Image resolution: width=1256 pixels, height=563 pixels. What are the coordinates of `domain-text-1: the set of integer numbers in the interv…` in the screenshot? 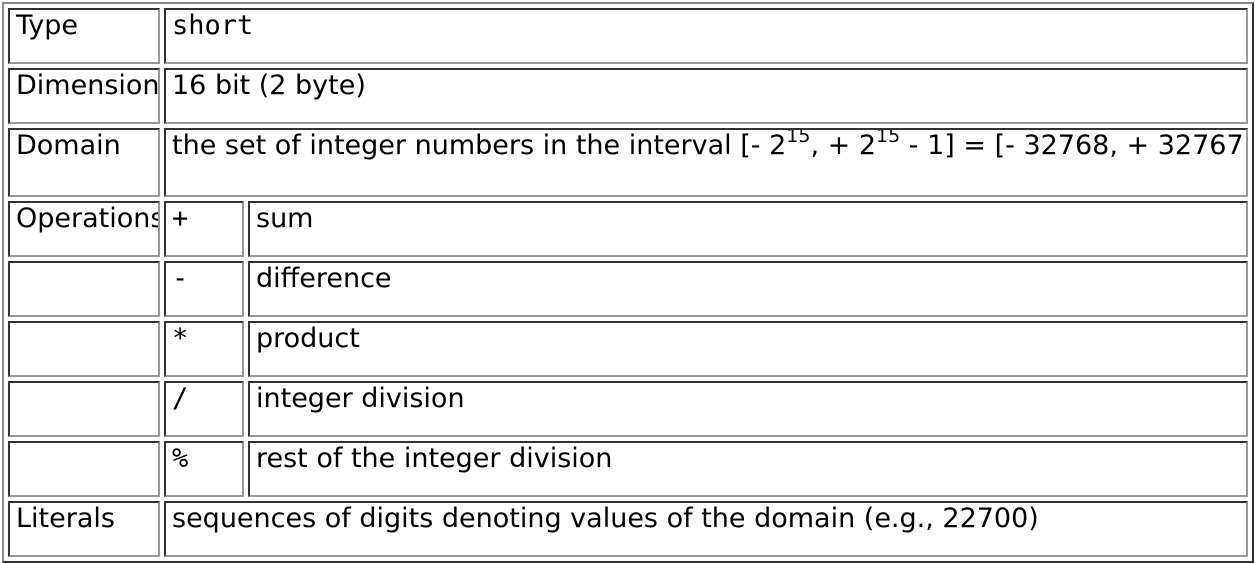 It's located at (479, 145).